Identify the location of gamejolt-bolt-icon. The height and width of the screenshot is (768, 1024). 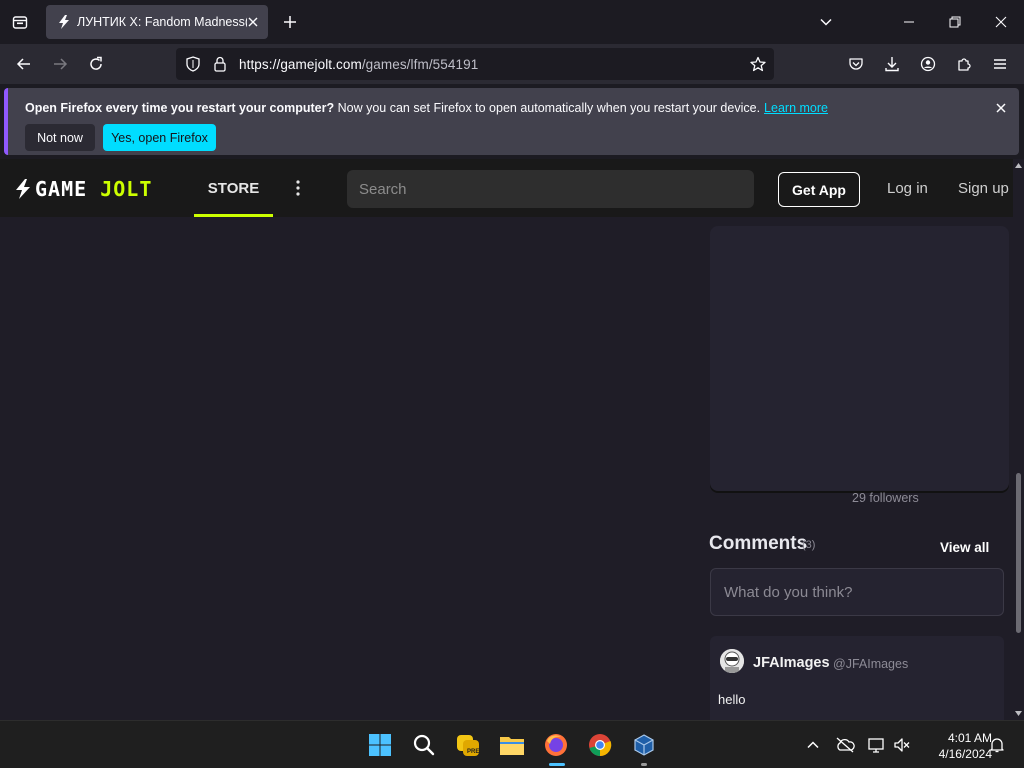
(23, 189).